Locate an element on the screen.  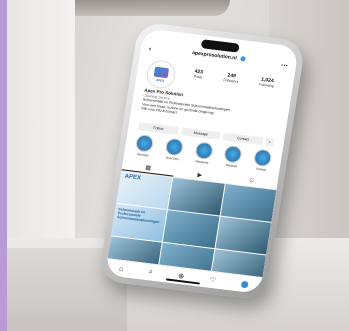
accent-bar is located at coordinates (3, 165).